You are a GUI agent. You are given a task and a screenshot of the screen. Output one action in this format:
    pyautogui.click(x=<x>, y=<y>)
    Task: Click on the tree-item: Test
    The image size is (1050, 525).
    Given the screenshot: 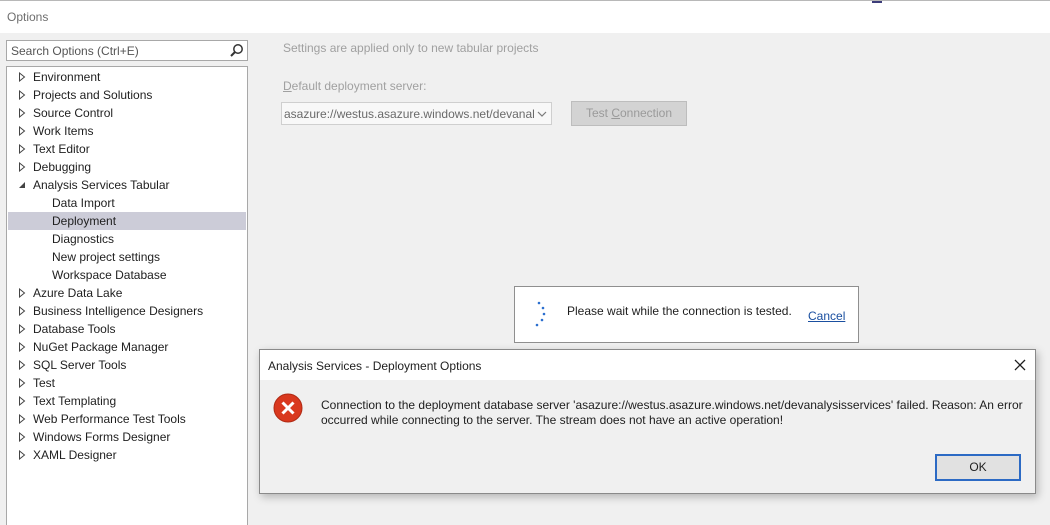 What is the action you would take?
    pyautogui.click(x=127, y=383)
    